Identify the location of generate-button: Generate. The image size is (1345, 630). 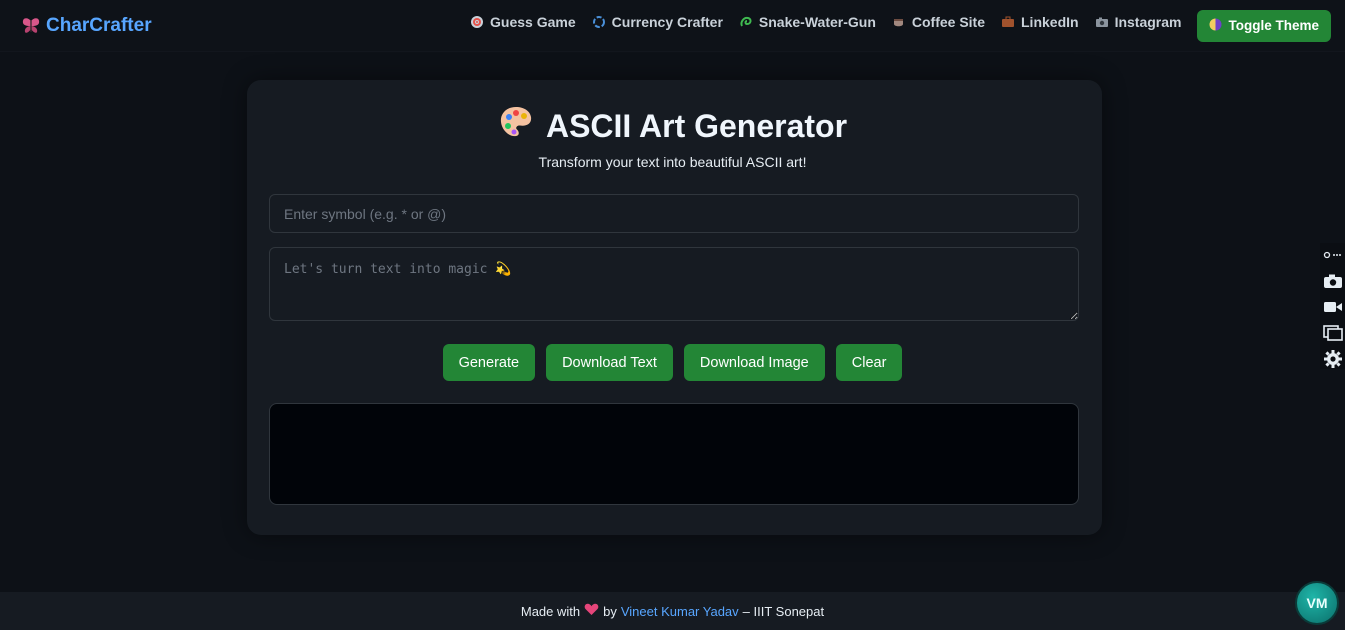
(489, 362).